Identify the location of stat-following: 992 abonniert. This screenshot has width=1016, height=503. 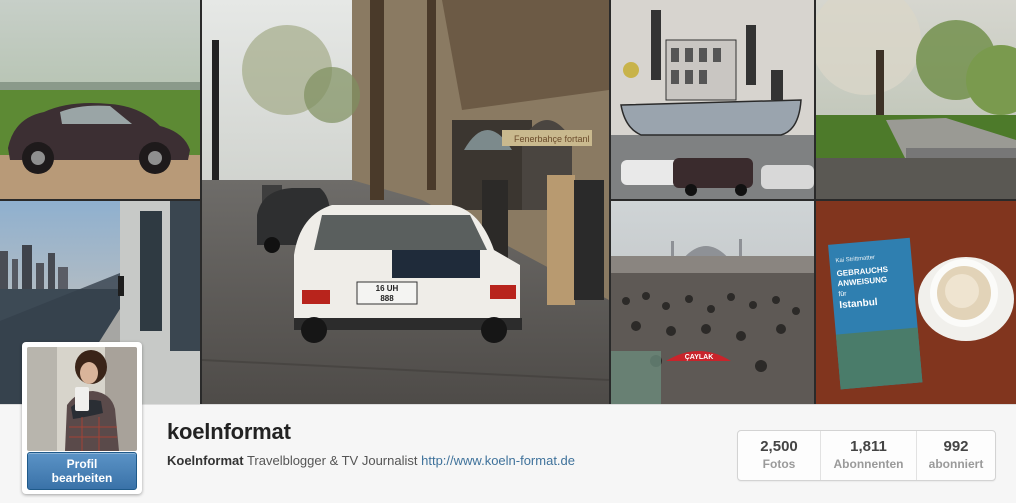
(955, 455).